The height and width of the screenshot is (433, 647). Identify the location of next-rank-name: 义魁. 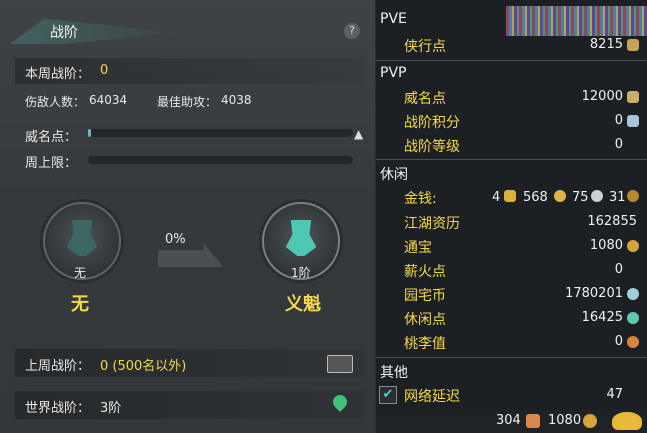
(303, 304).